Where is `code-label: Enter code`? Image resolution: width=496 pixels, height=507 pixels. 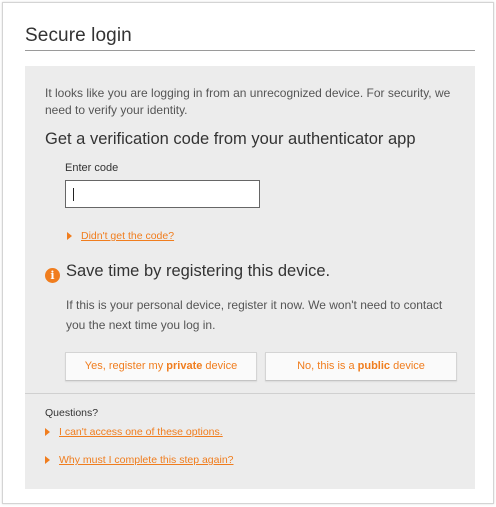
code-label: Enter code is located at coordinates (92, 168).